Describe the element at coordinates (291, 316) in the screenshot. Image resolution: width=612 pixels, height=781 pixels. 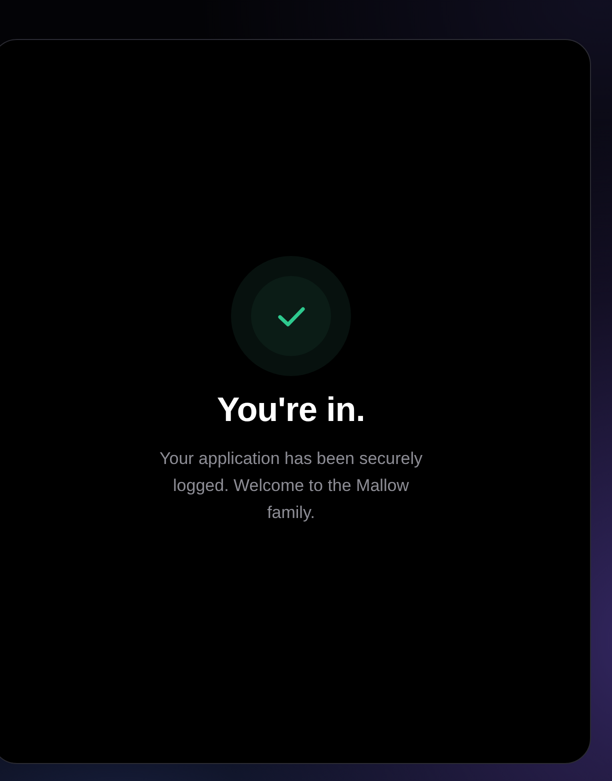
I see `check-icon` at that location.